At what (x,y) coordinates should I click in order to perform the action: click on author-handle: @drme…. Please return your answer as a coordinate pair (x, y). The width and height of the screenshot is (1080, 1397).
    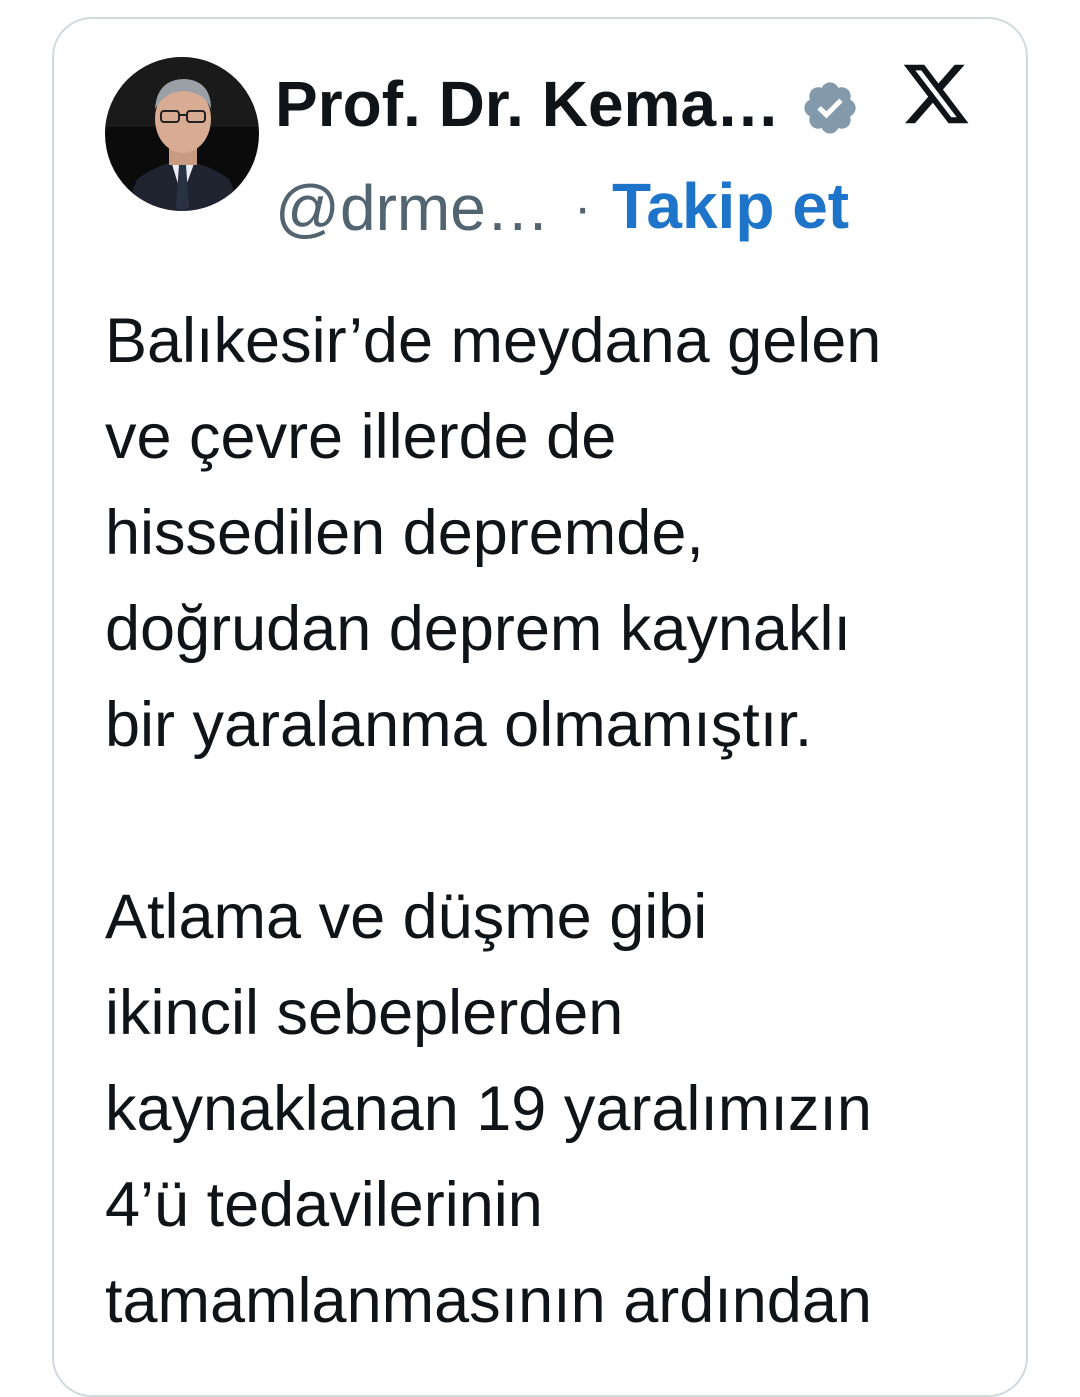
    Looking at the image, I should click on (420, 208).